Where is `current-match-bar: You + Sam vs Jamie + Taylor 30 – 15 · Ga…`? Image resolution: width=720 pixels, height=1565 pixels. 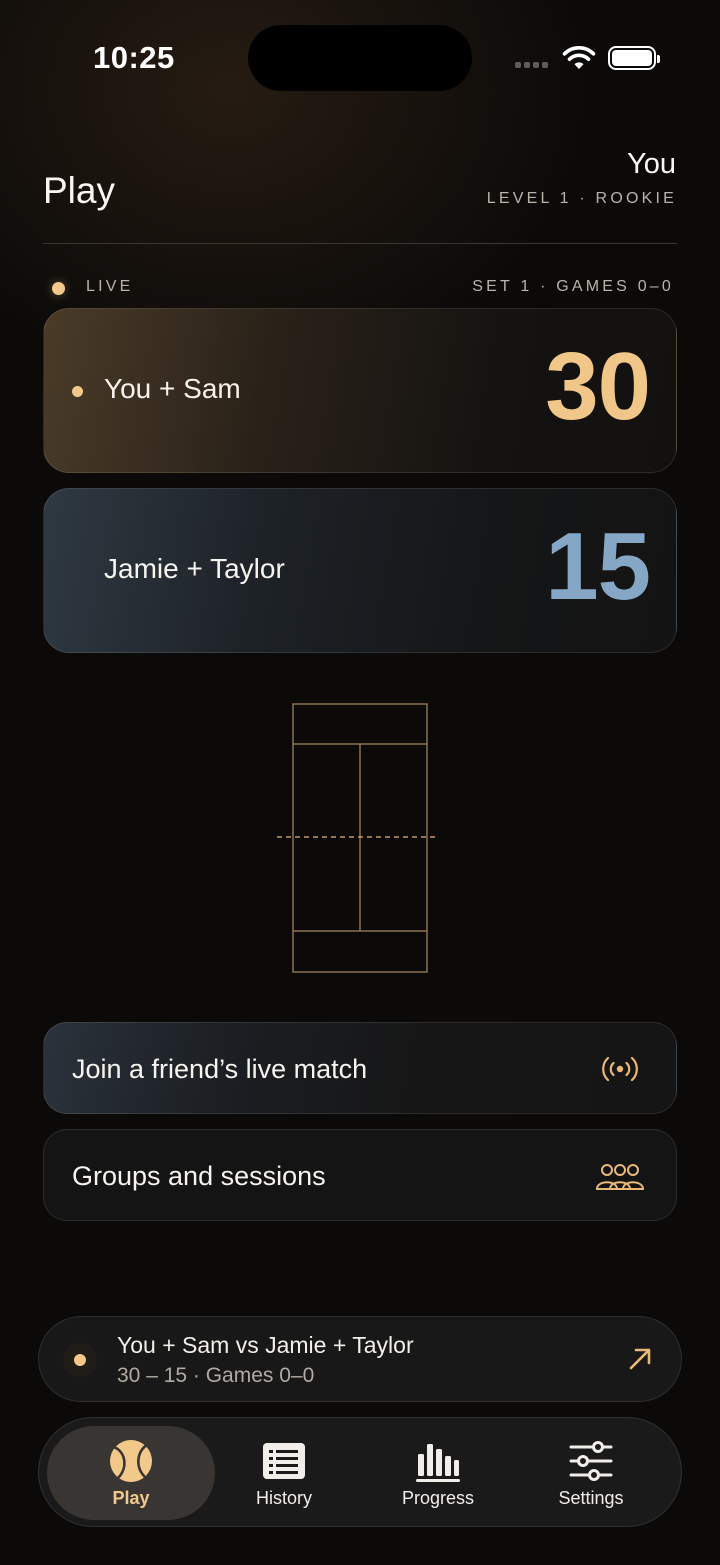 current-match-bar: You + Sam vs Jamie + Taylor 30 – 15 · Ga… is located at coordinates (360, 1359).